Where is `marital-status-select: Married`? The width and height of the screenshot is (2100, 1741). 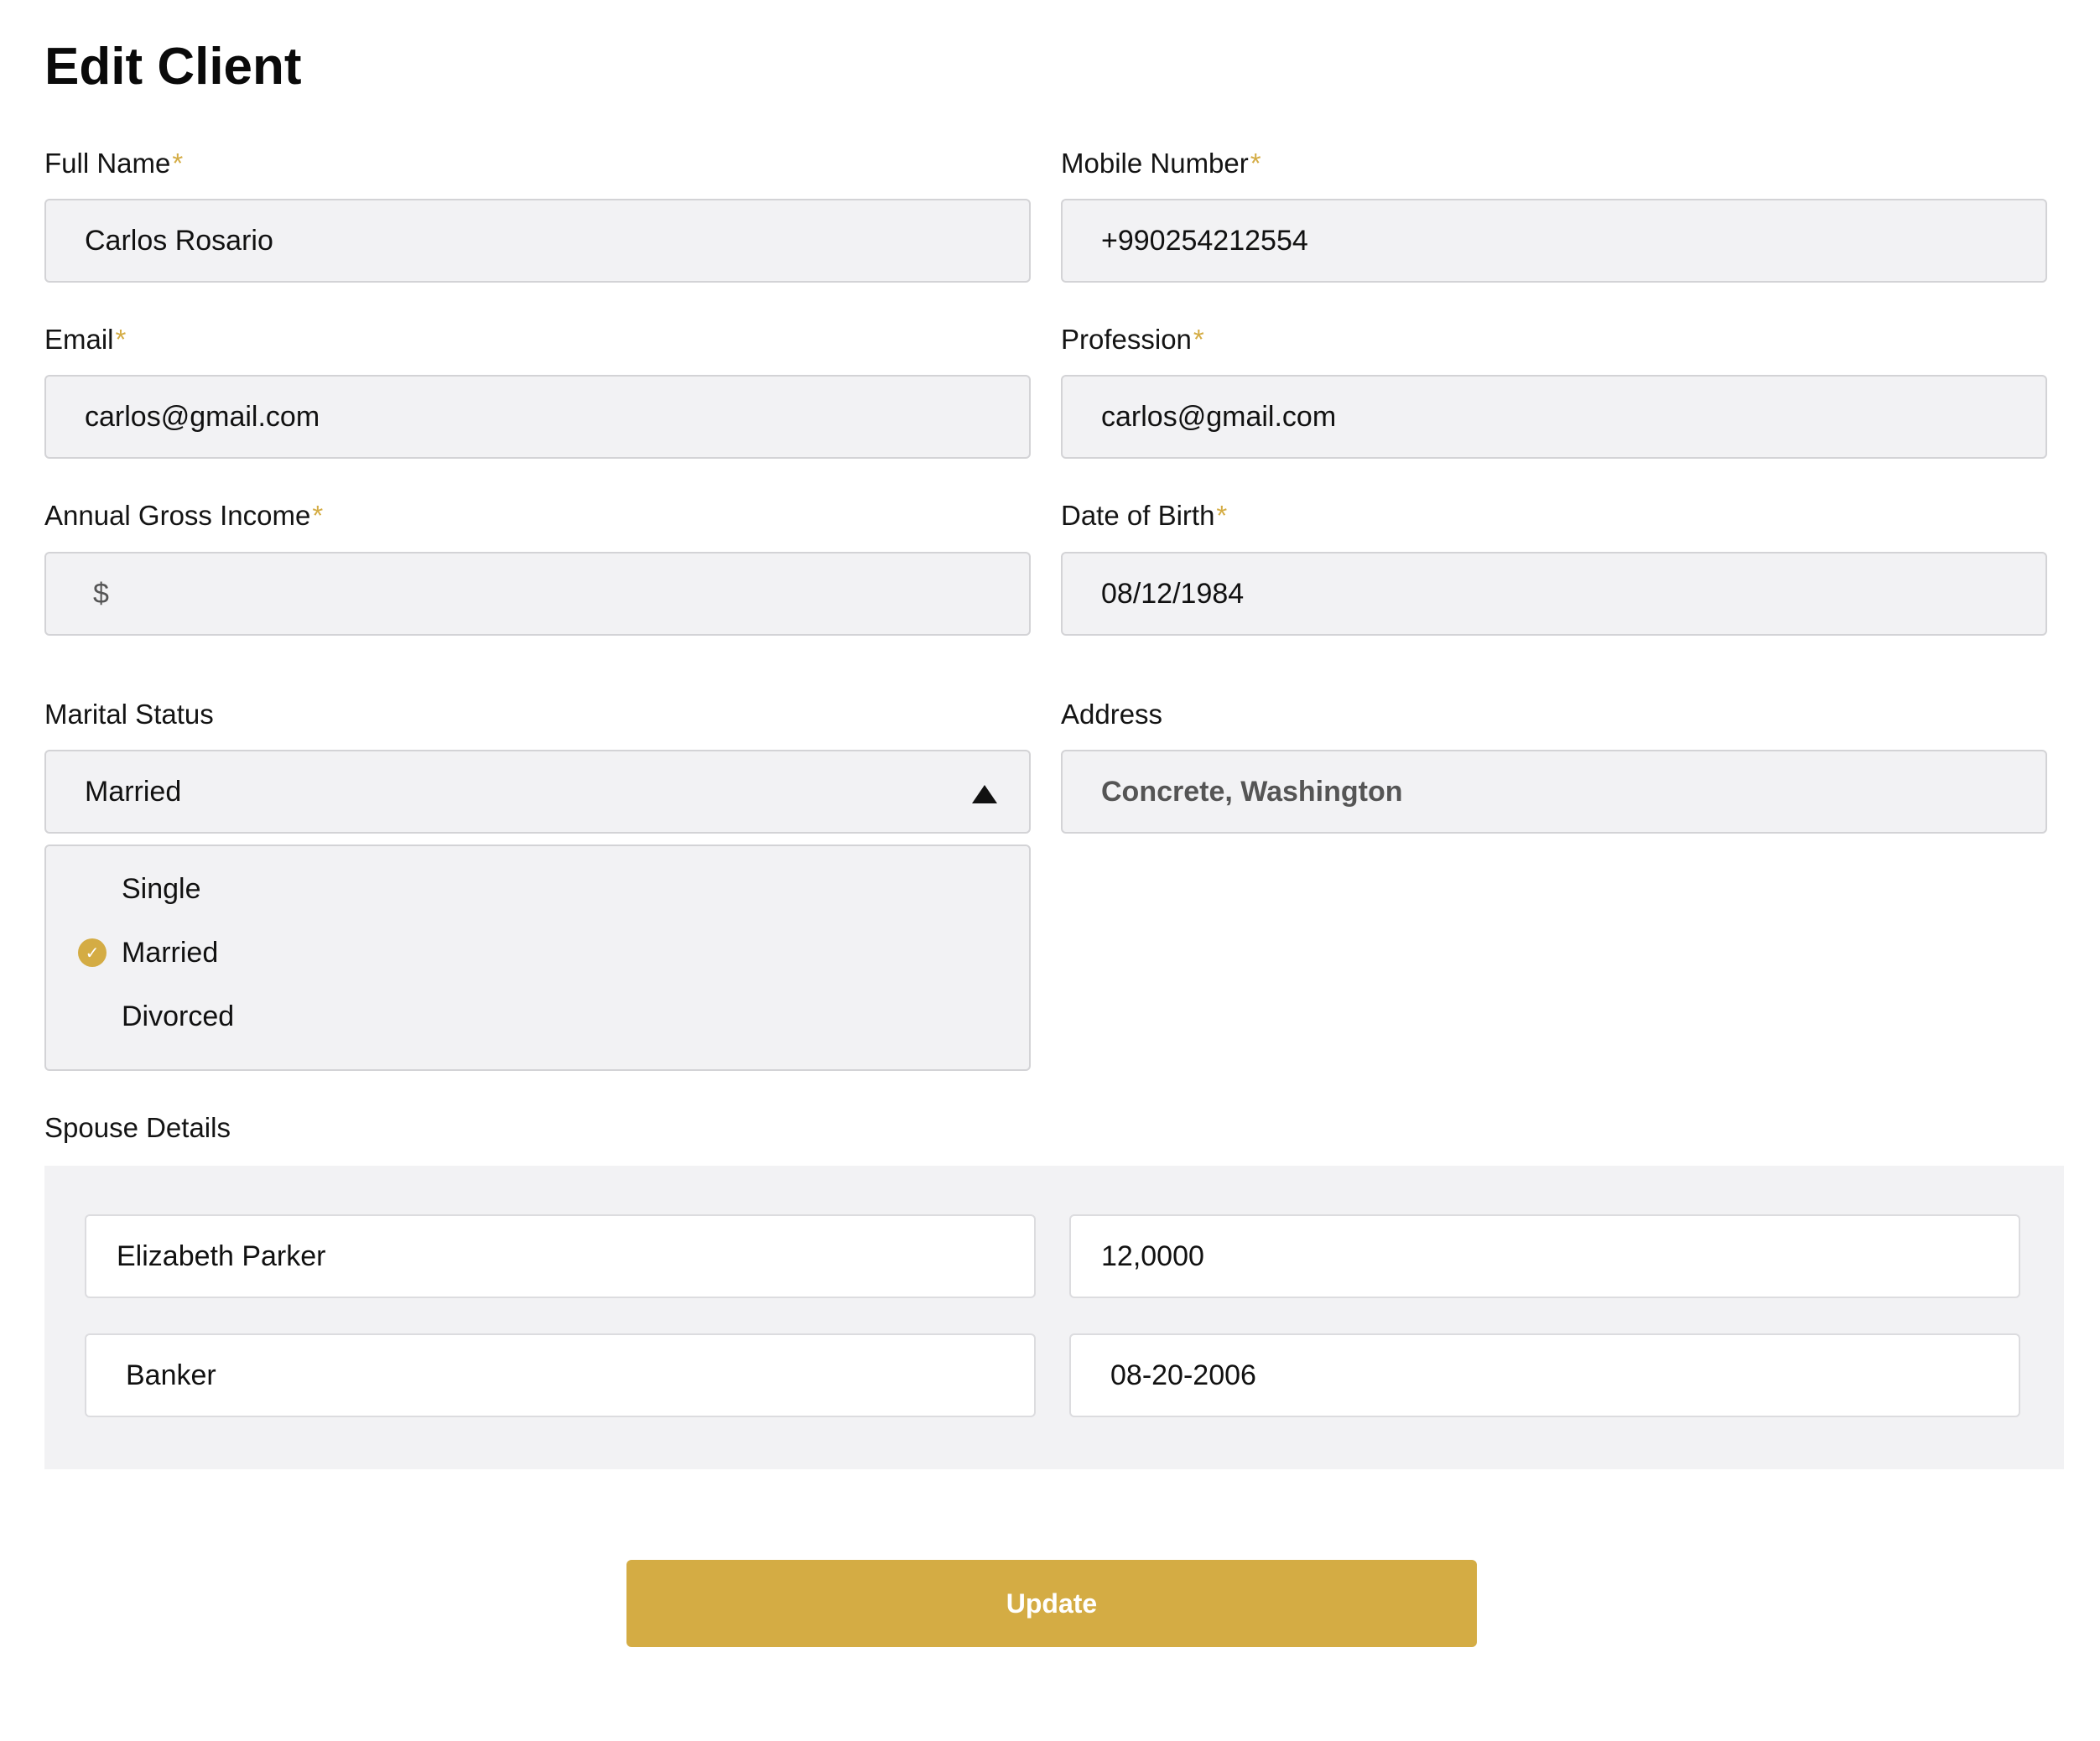 marital-status-select: Married is located at coordinates (537, 792).